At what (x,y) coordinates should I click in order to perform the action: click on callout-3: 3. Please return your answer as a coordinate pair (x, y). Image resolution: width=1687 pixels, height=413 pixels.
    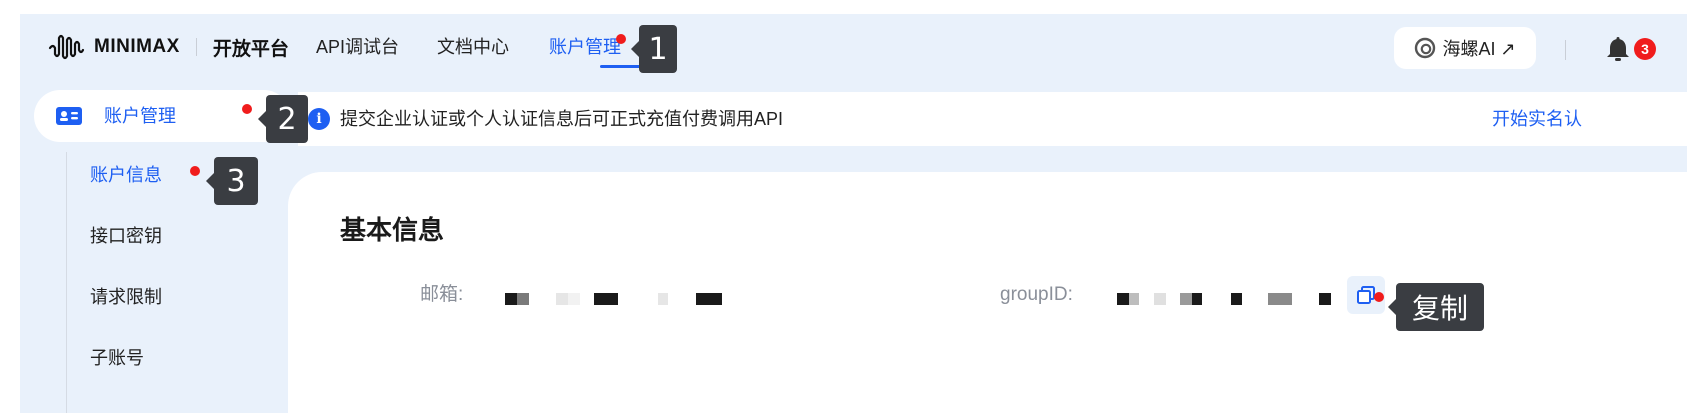
    Looking at the image, I should click on (232, 181).